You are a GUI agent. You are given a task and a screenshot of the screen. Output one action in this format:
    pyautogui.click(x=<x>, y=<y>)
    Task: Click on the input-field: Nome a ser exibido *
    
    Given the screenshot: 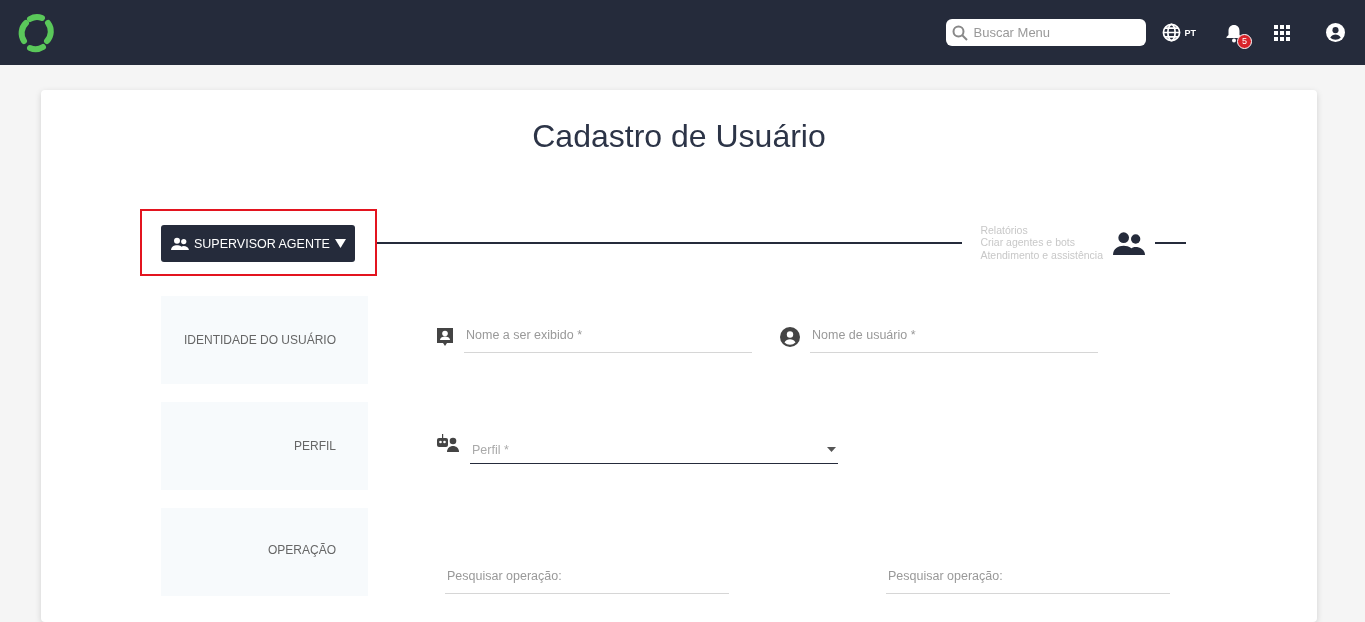 What is the action you would take?
    pyautogui.click(x=608, y=337)
    